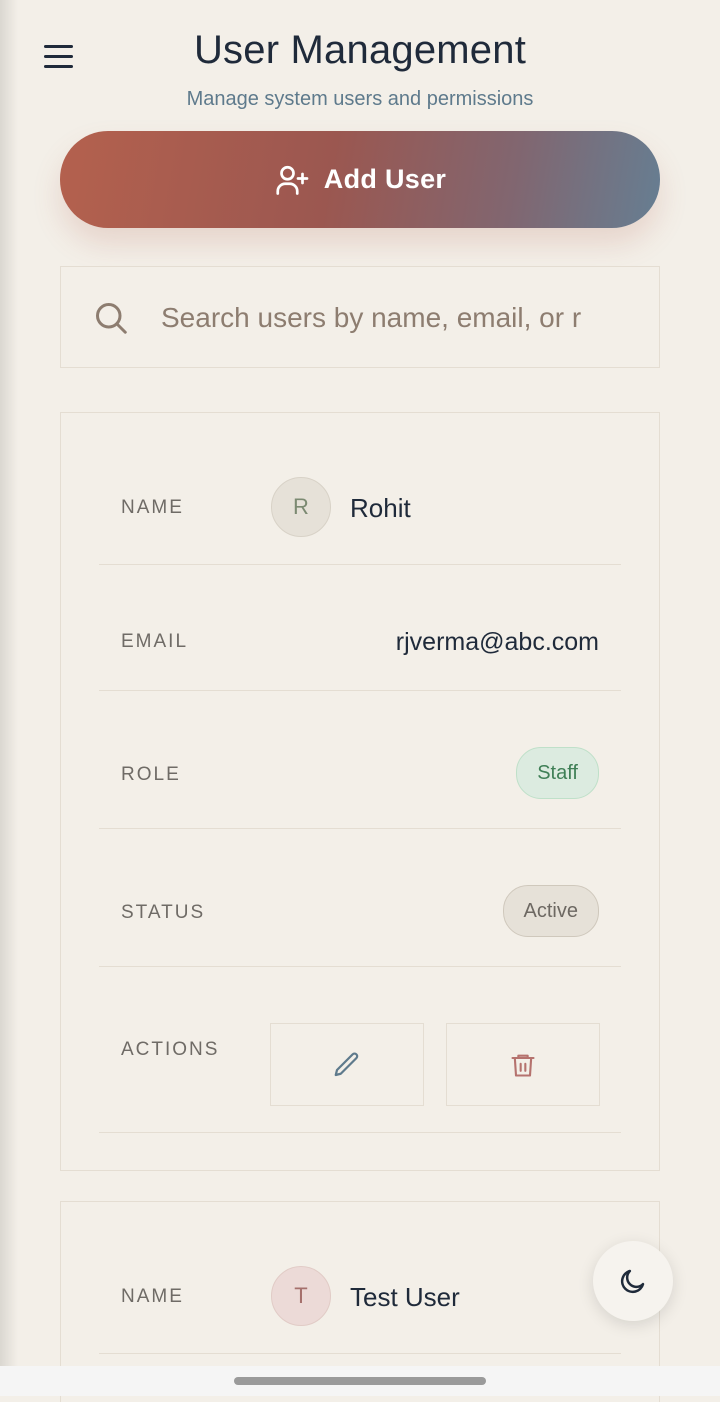  I want to click on moon-icon, so click(632, 1281).